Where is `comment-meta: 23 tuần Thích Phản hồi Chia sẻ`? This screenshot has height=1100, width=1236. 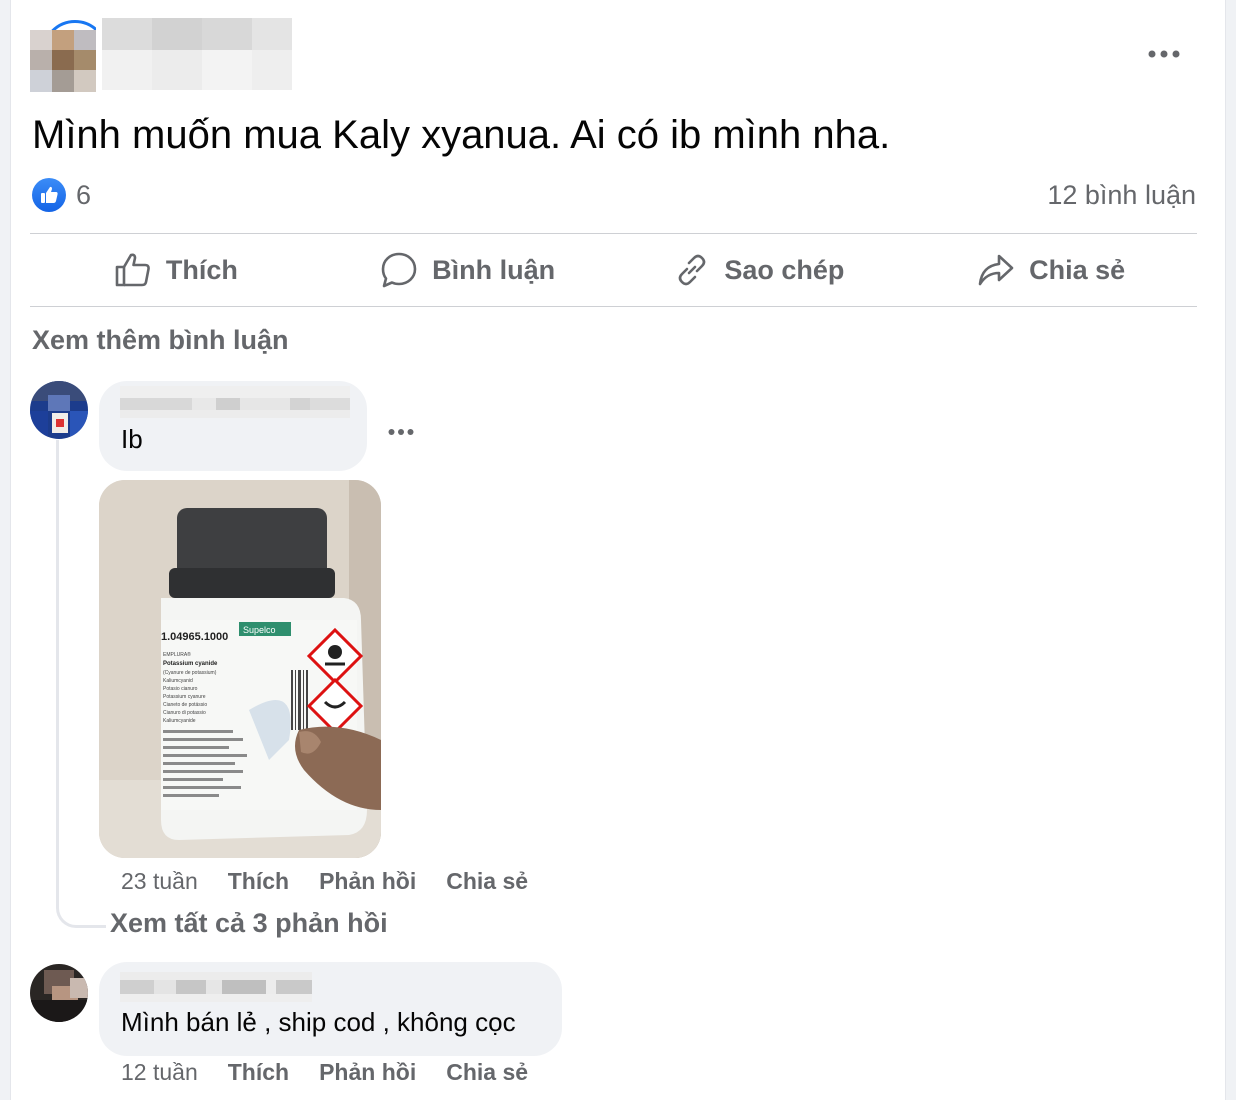 comment-meta: 23 tuần Thích Phản hồi Chia sẻ is located at coordinates (339, 881).